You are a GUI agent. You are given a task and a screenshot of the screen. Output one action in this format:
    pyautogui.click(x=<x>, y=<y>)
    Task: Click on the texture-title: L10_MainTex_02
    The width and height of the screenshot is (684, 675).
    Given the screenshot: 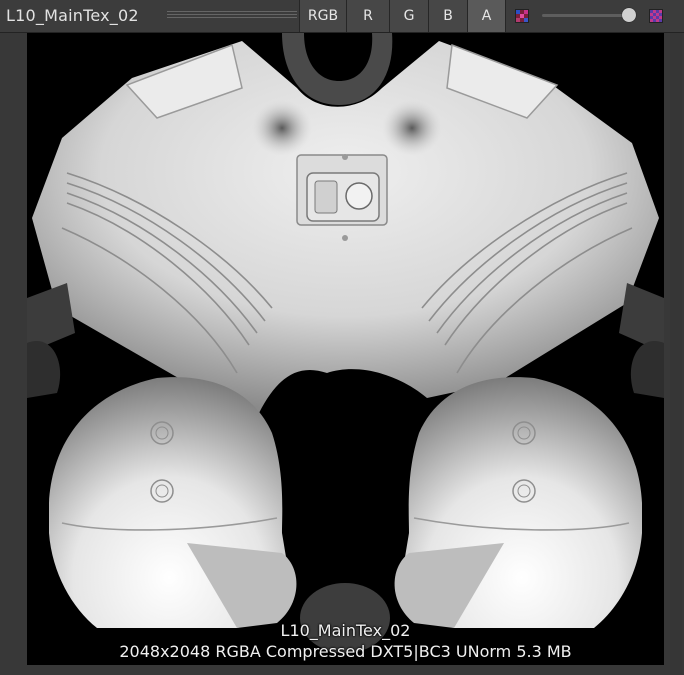 What is the action you would take?
    pyautogui.click(x=72, y=15)
    